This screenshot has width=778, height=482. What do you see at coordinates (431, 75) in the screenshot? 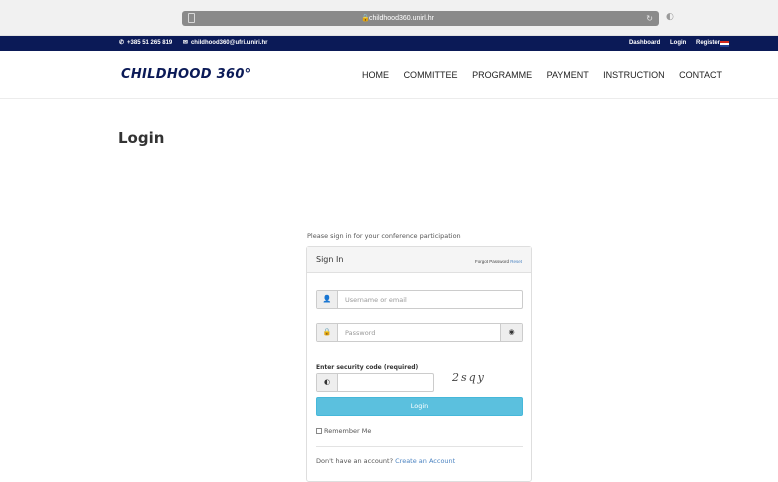
I see `nav-committee: COMMITTEE` at bounding box center [431, 75].